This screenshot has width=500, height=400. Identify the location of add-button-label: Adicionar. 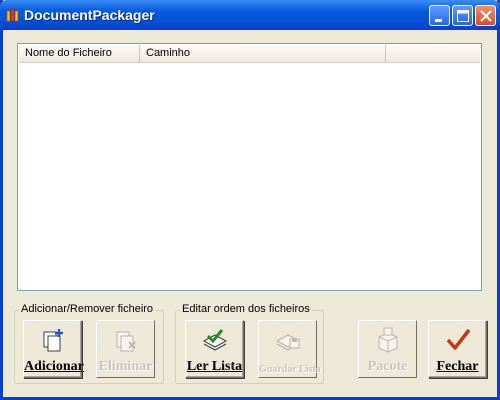
(54, 366).